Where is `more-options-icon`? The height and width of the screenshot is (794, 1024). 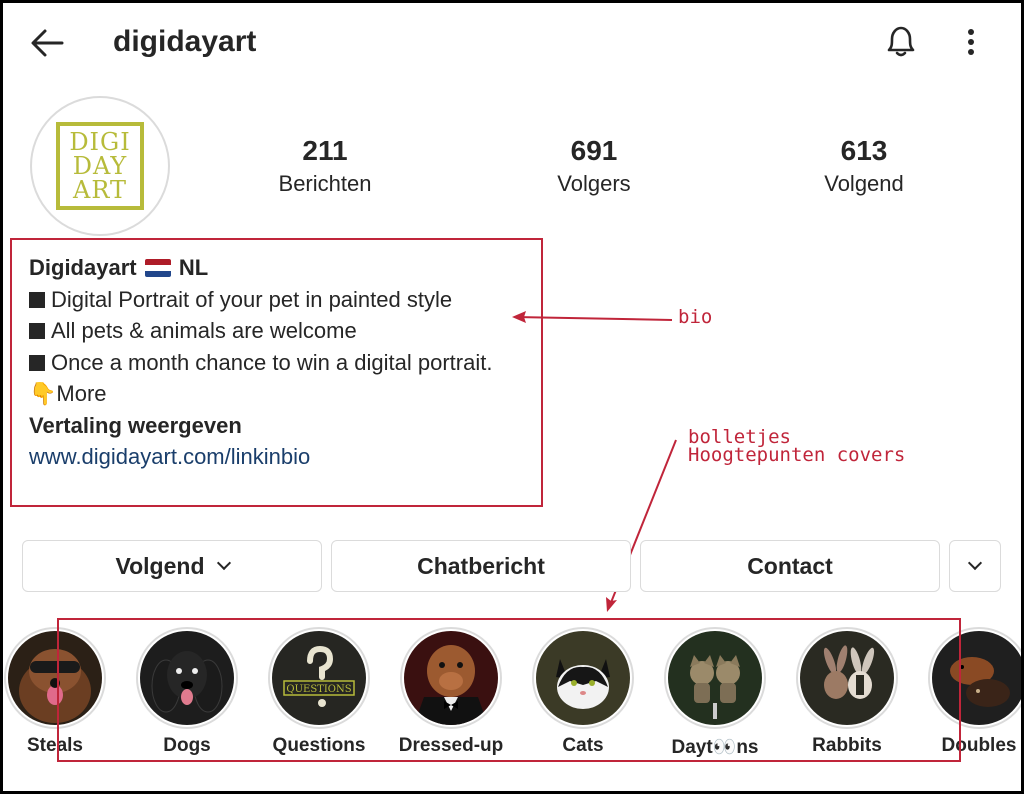 more-options-icon is located at coordinates (971, 42).